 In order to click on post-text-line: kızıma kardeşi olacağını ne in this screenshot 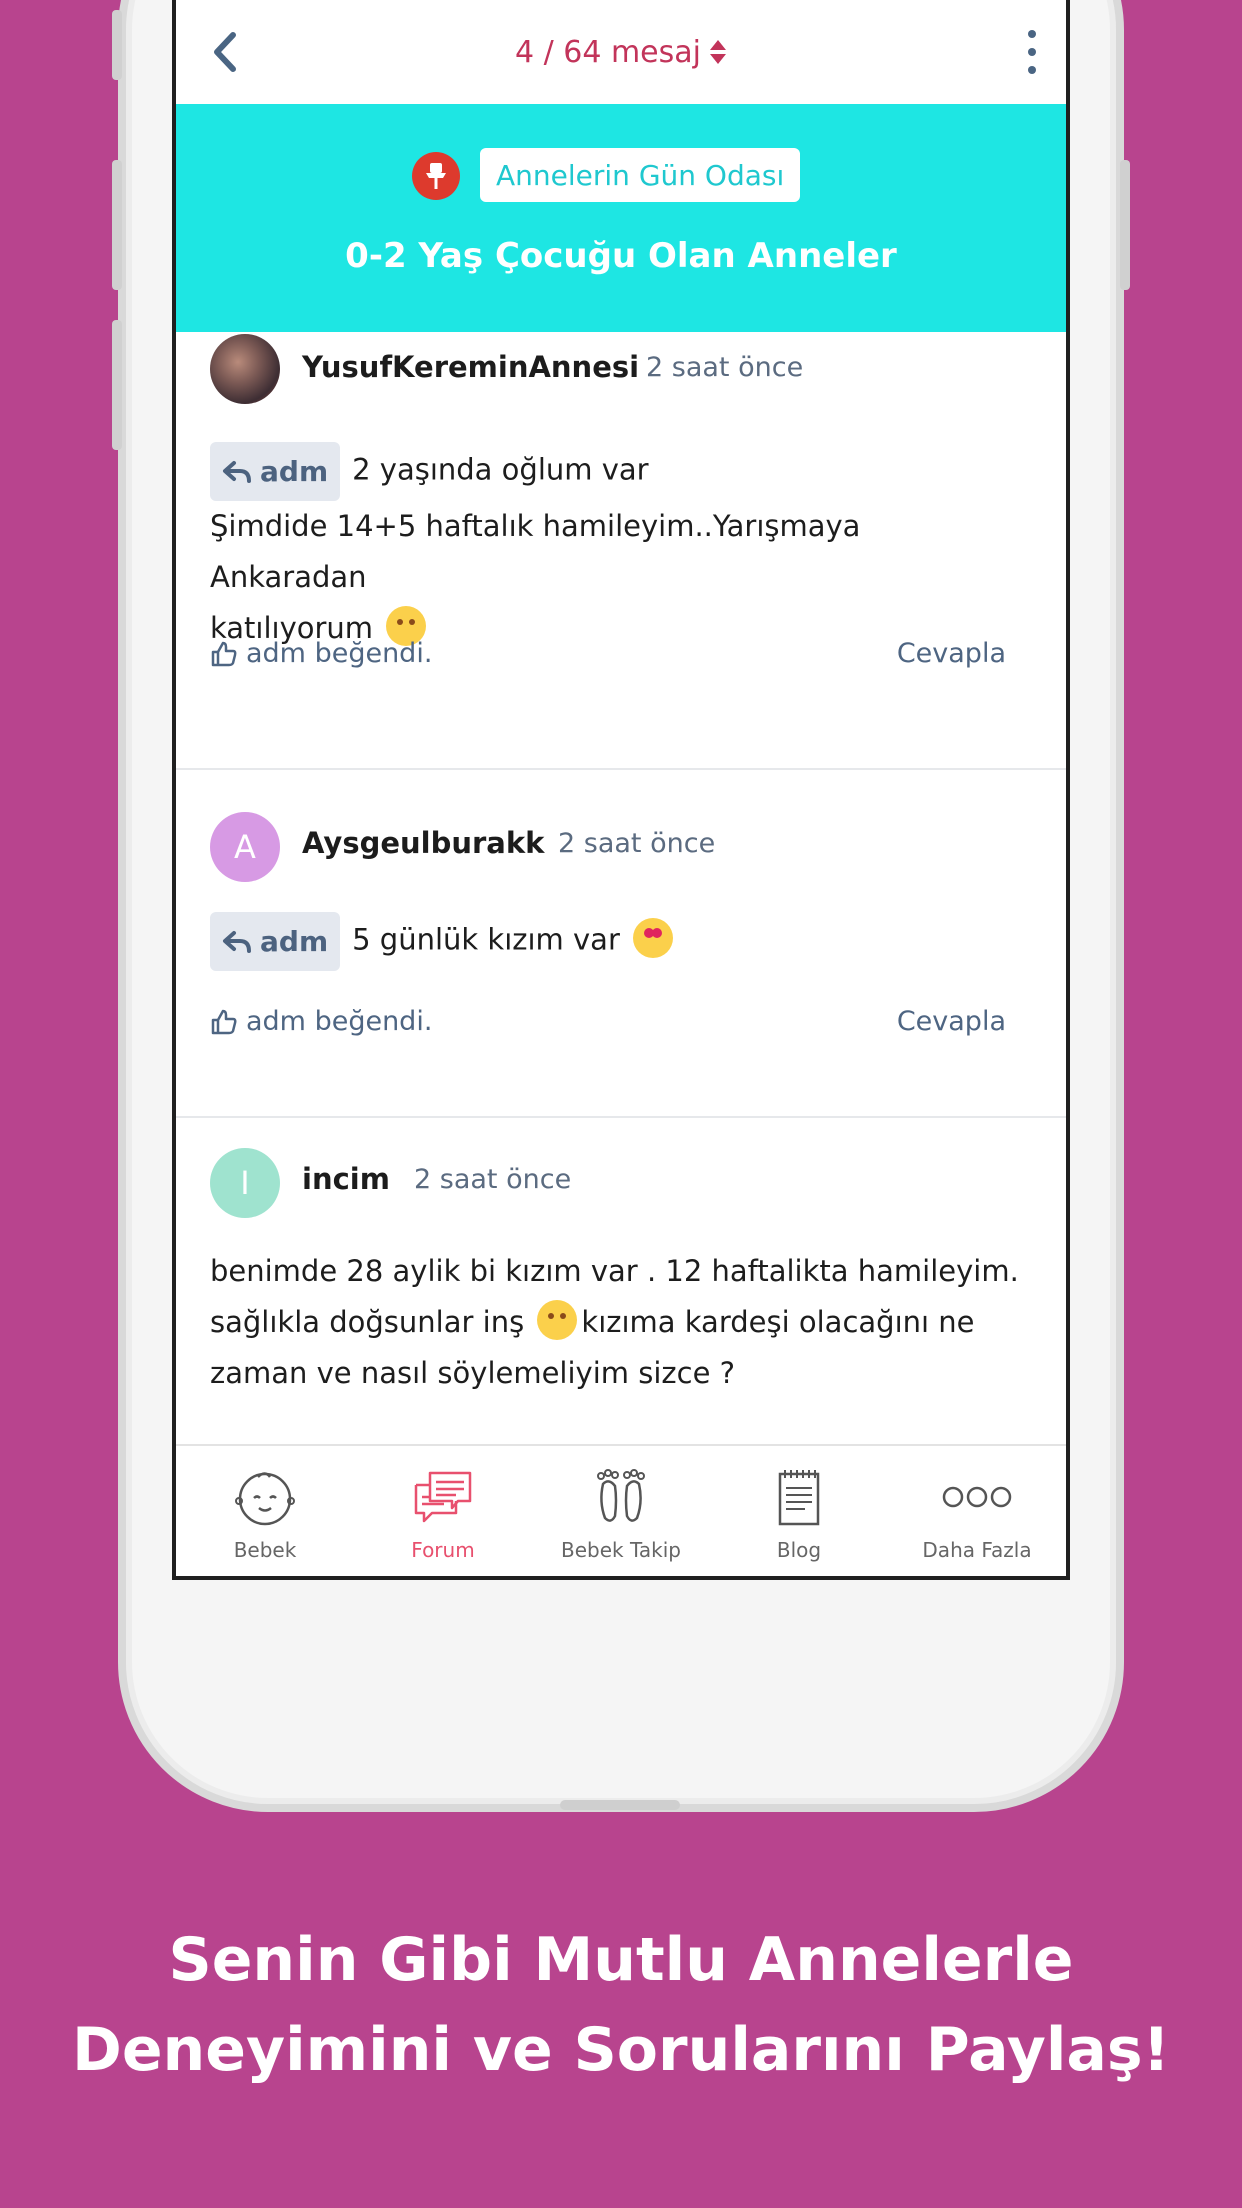, I will do `click(778, 1322)`.